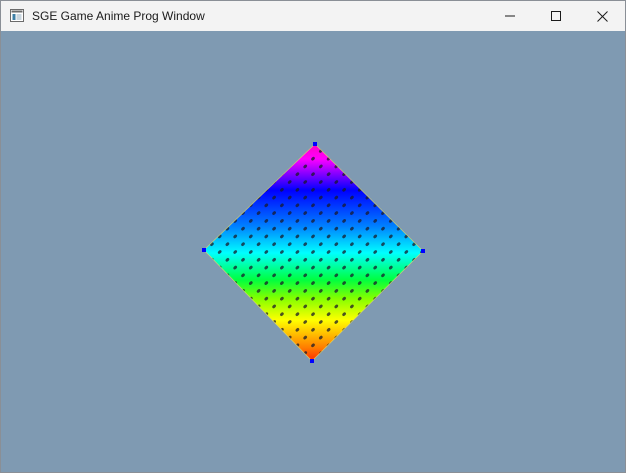  I want to click on vertex-marker, so click(312, 361).